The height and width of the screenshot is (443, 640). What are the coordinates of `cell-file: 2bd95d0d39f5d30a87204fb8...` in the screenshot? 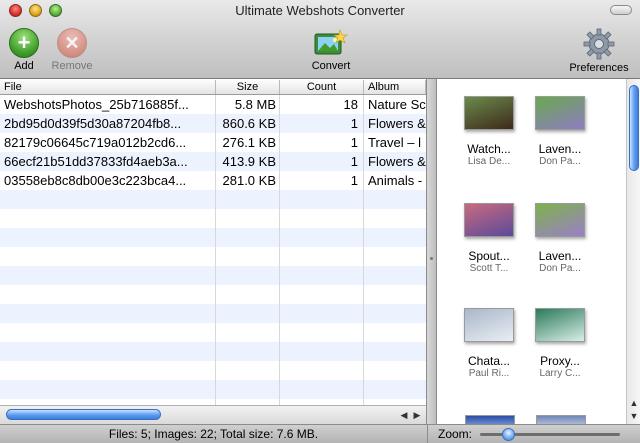 It's located at (93, 123).